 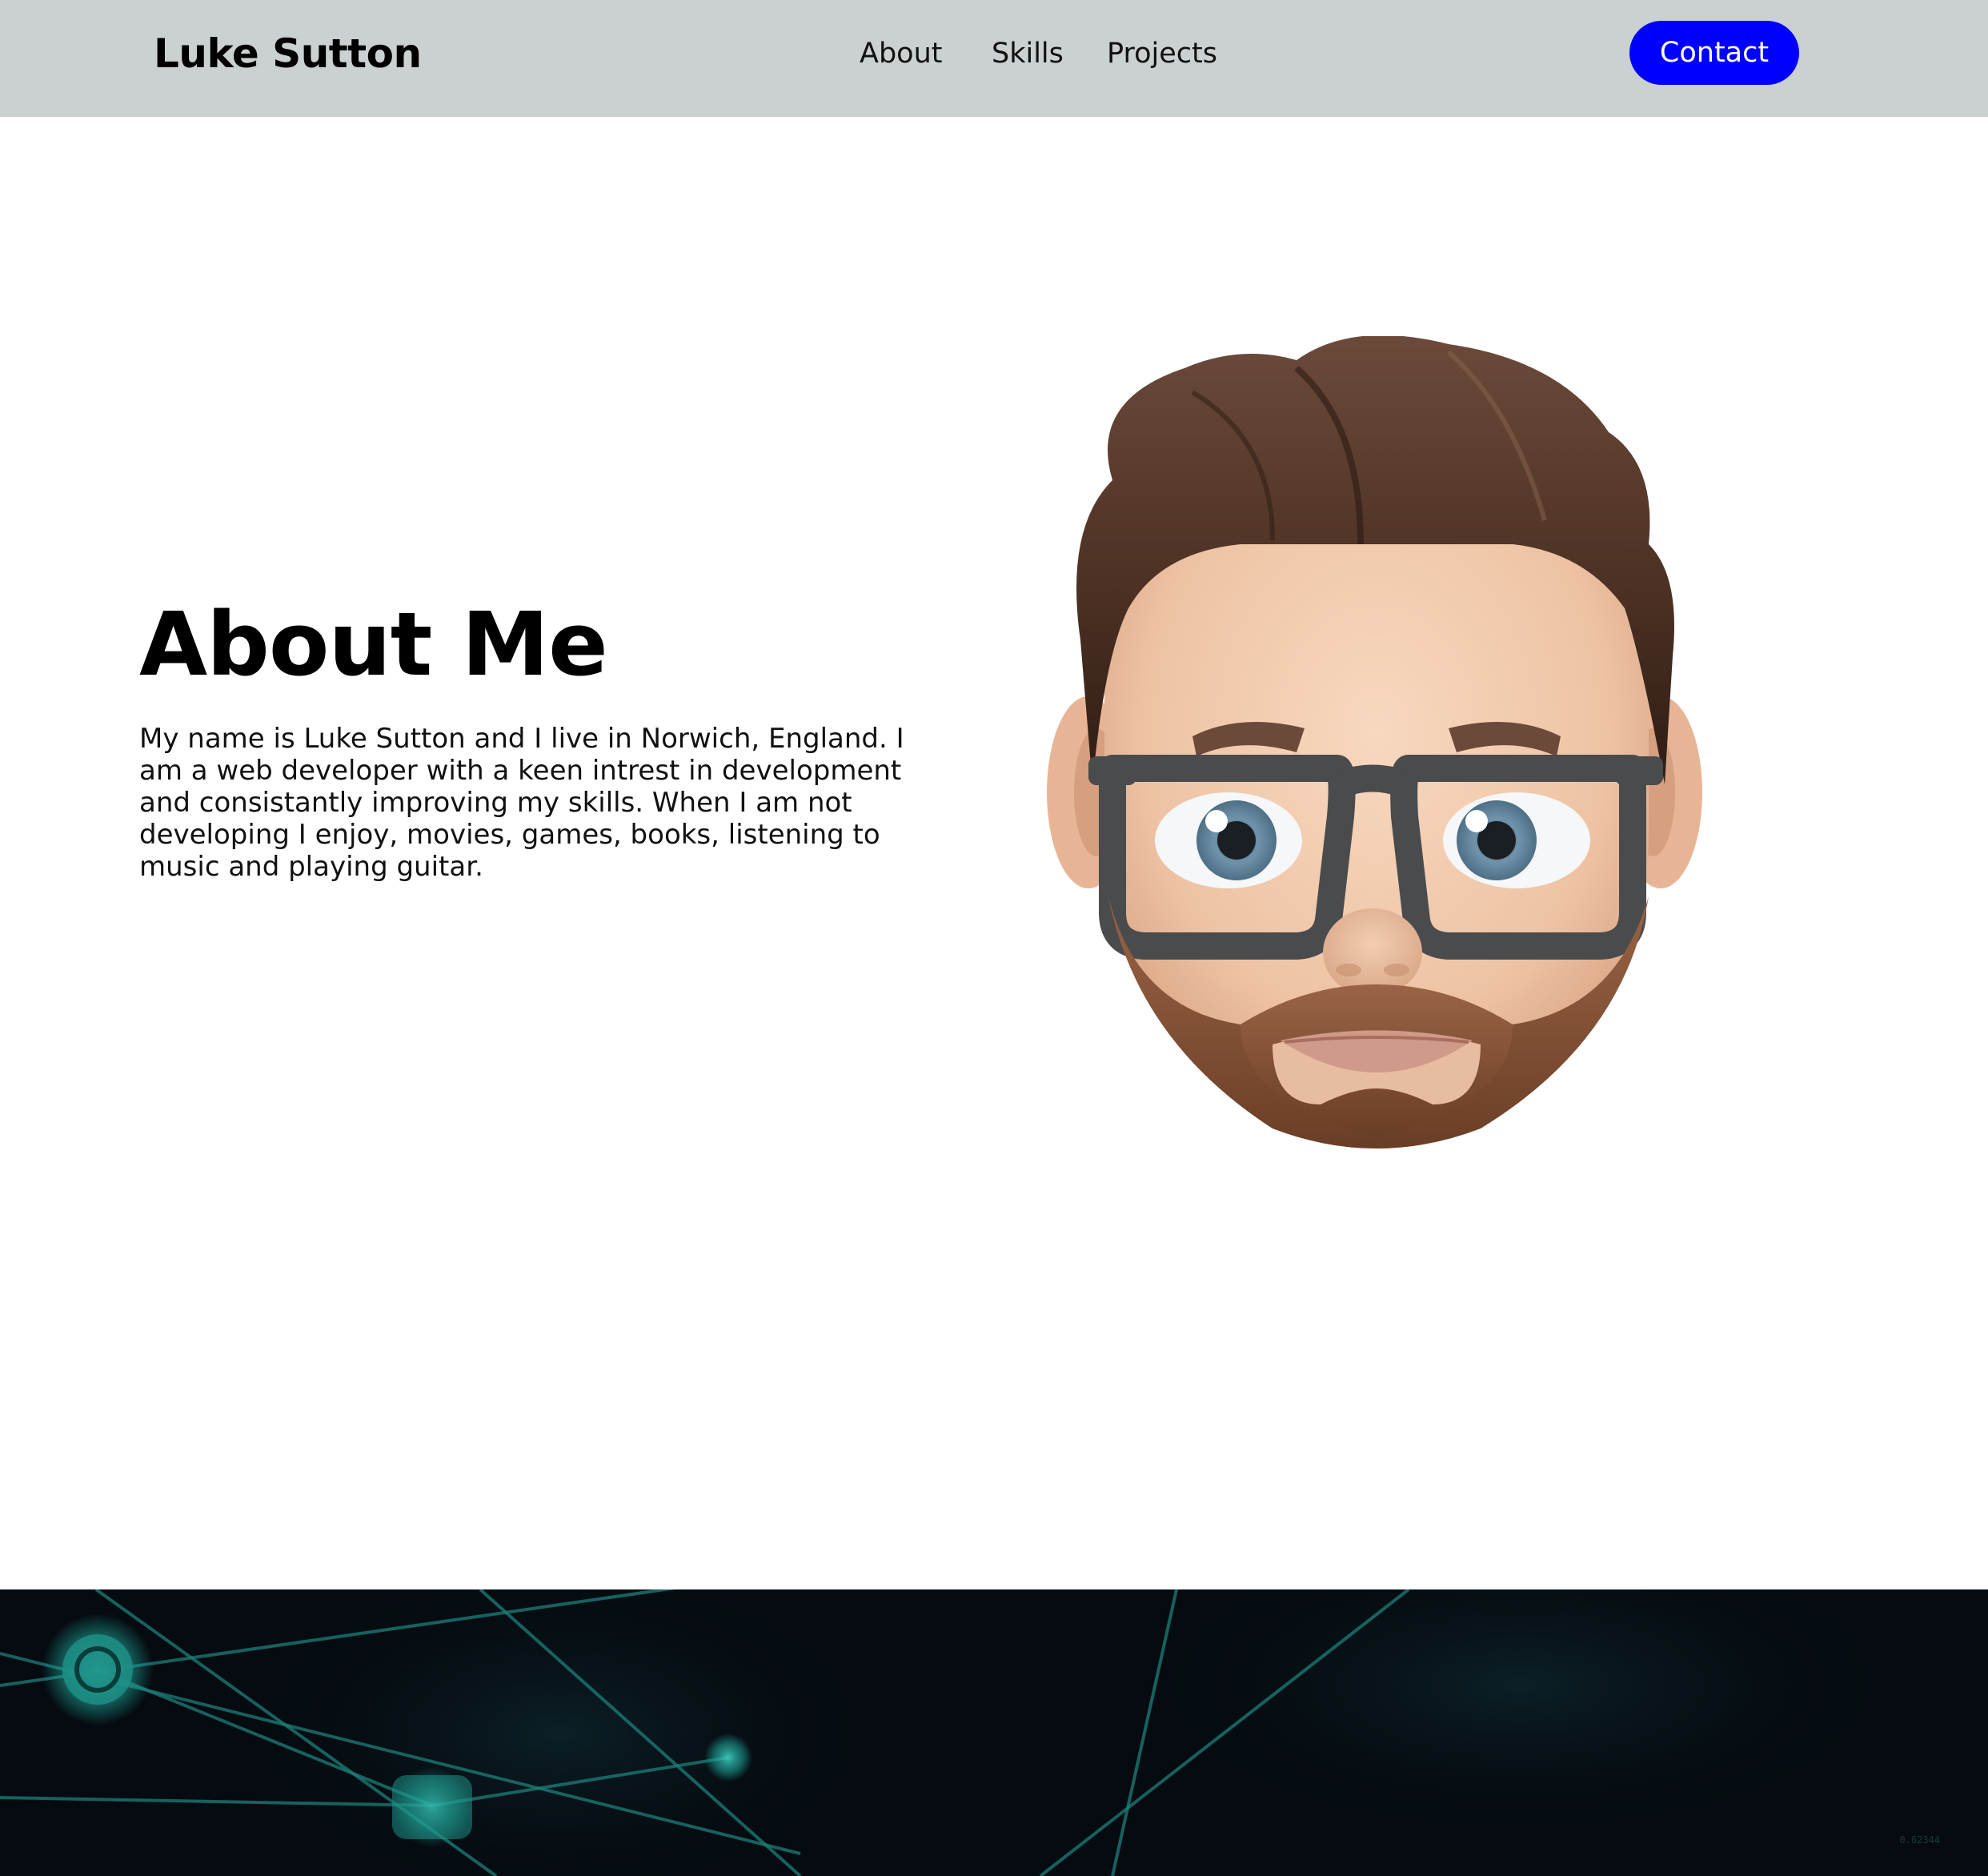 I want to click on nose, so click(x=1372, y=952).